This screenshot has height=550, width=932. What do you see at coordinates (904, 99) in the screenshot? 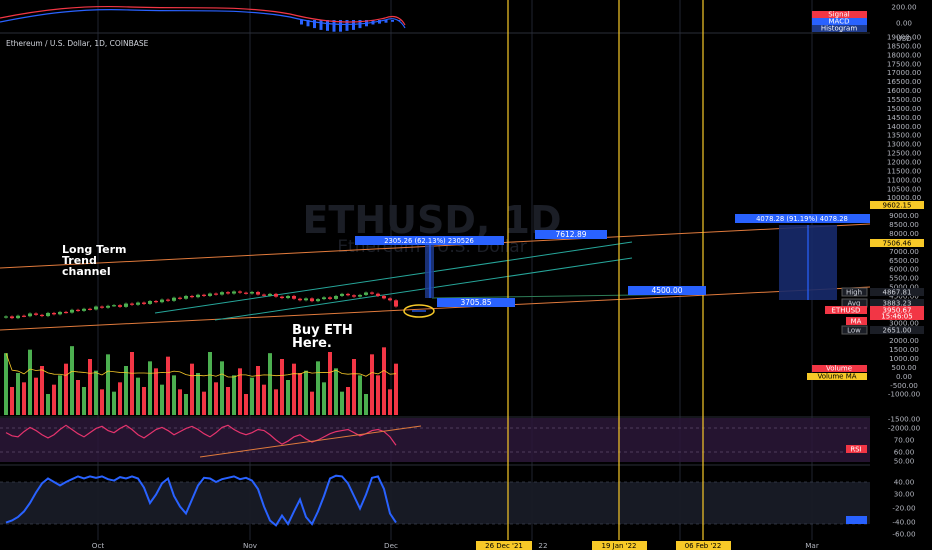
I see `price-tick: 15500.00` at bounding box center [904, 99].